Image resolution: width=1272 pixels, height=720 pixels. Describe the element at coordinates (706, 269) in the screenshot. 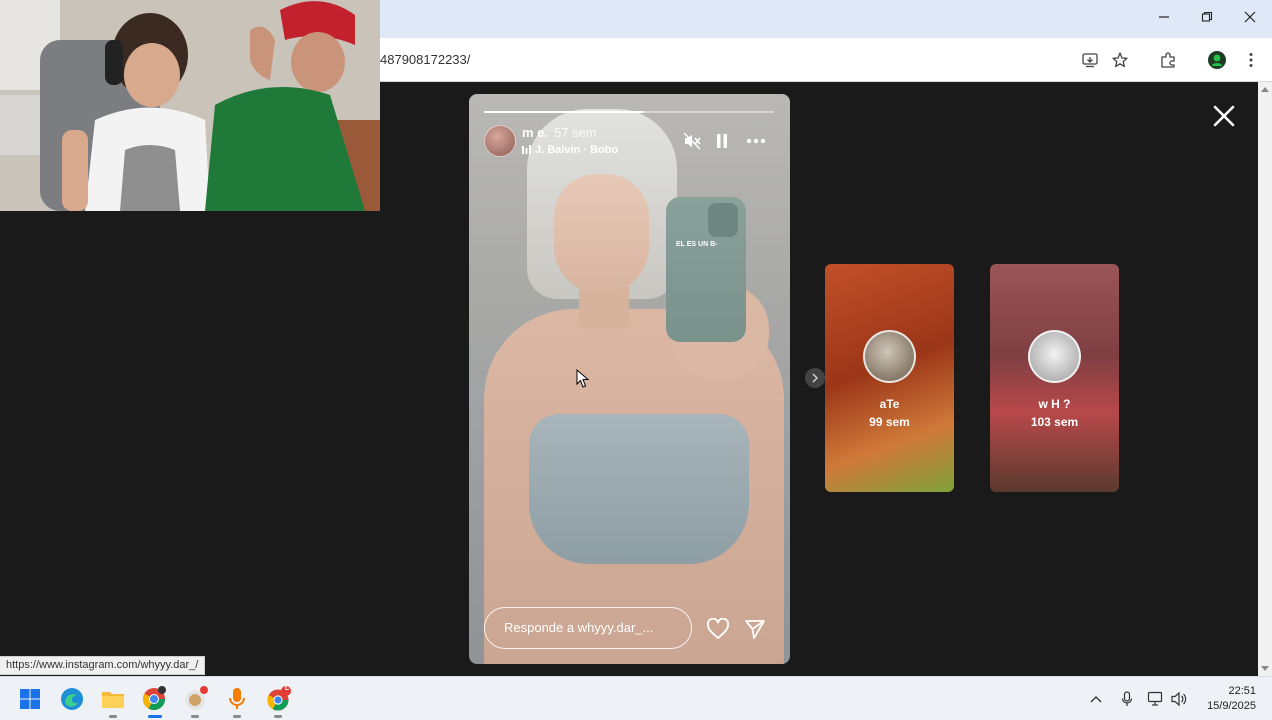

I see `story-photo-phone: EL ES UN B-` at that location.